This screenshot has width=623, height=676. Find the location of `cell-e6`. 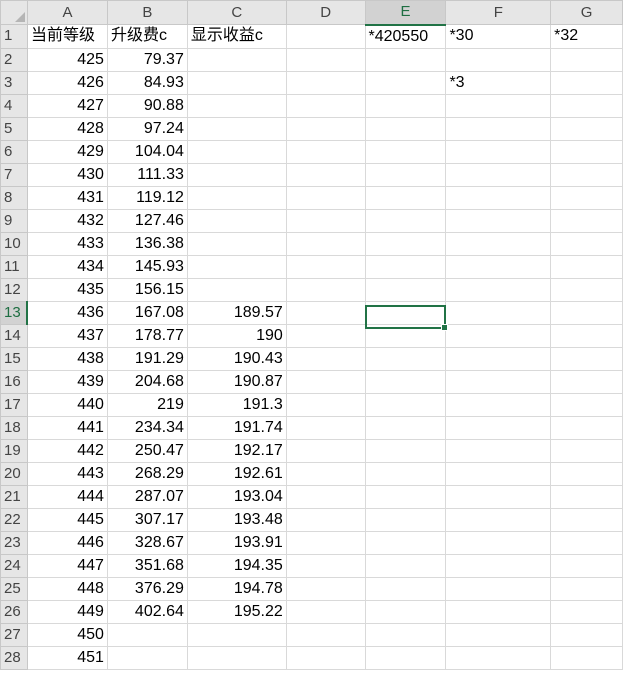

cell-e6 is located at coordinates (405, 151).